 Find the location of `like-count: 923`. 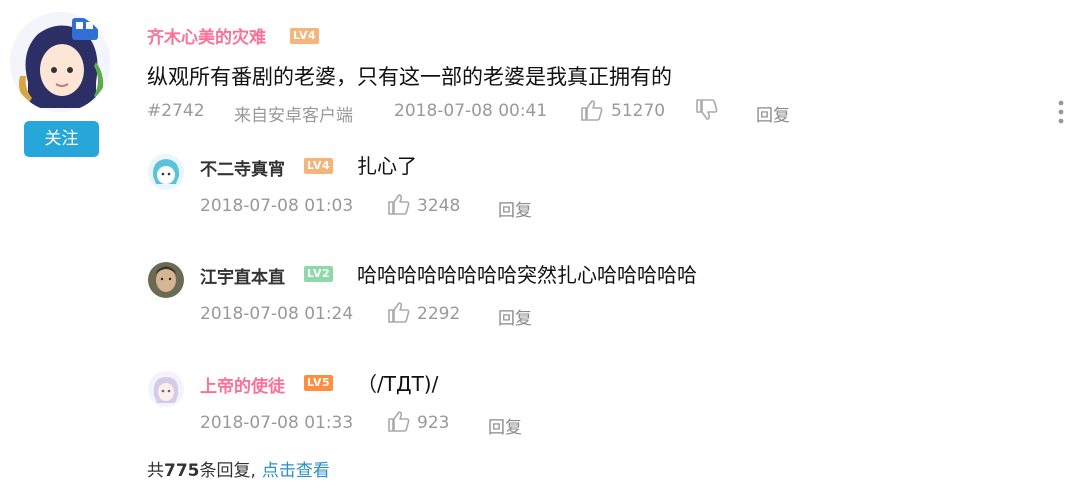

like-count: 923 is located at coordinates (433, 423).